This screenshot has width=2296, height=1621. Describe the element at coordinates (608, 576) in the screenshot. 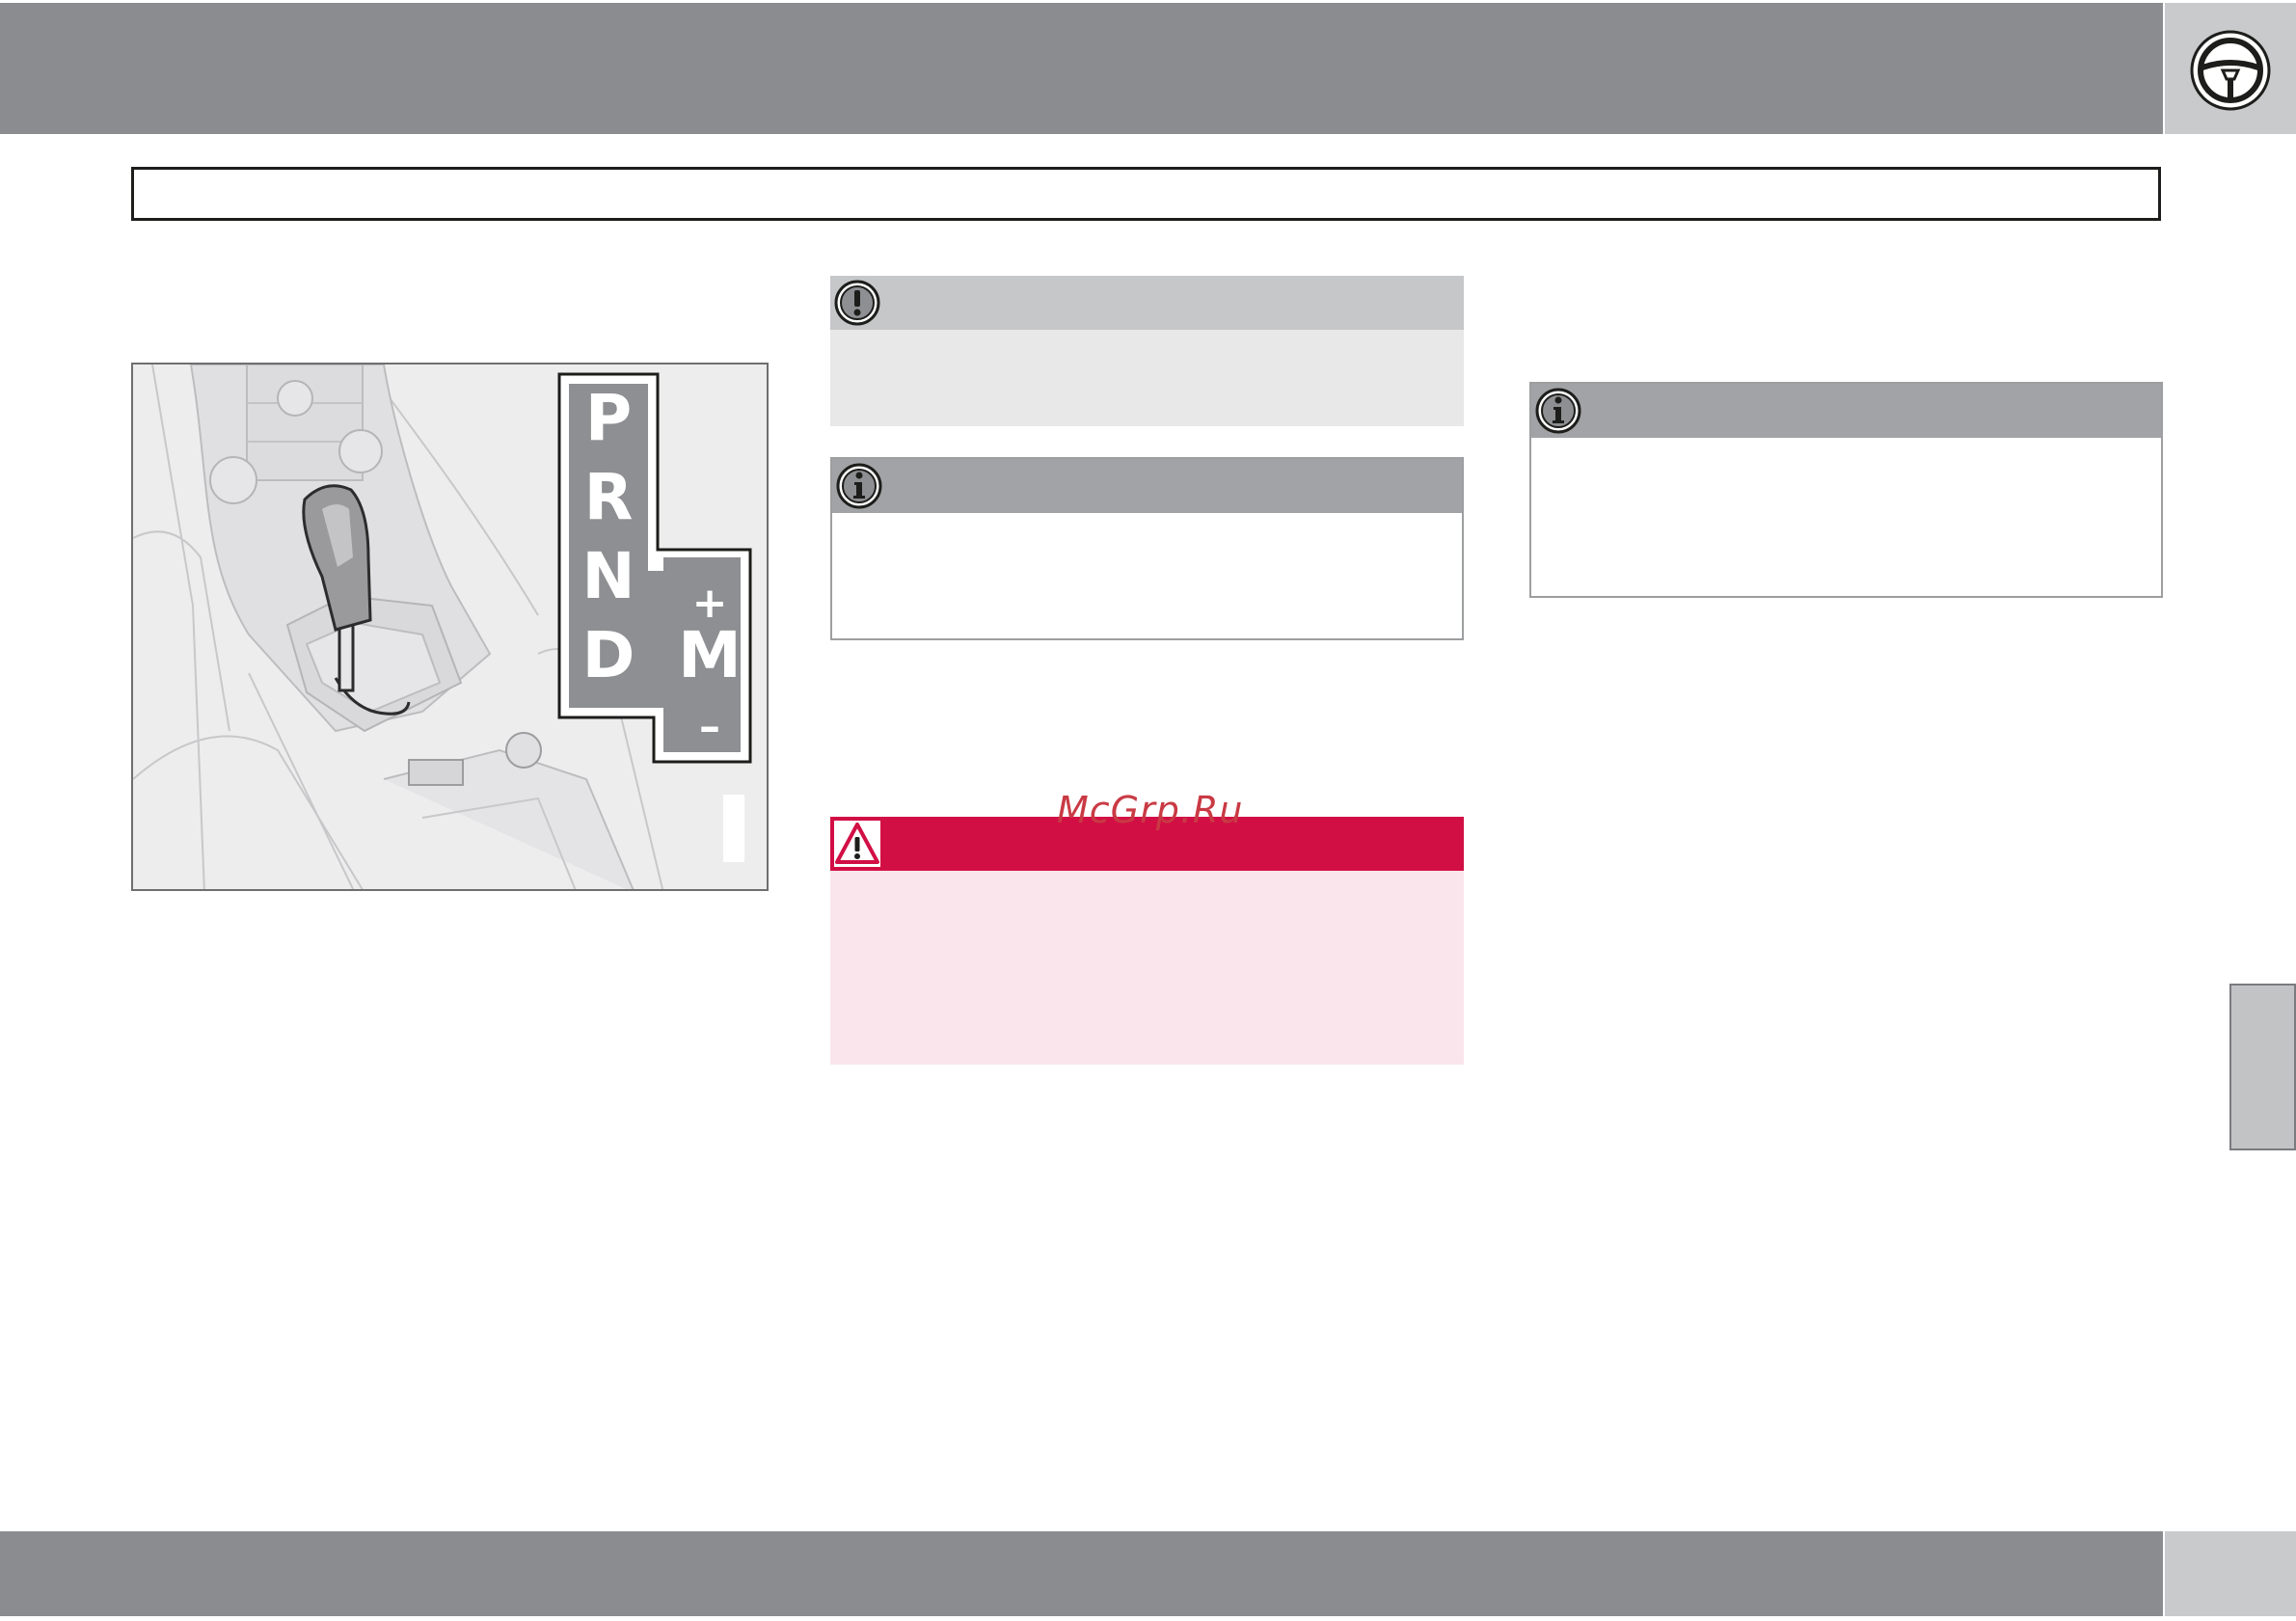

I see `gear-label-n: N` at that location.